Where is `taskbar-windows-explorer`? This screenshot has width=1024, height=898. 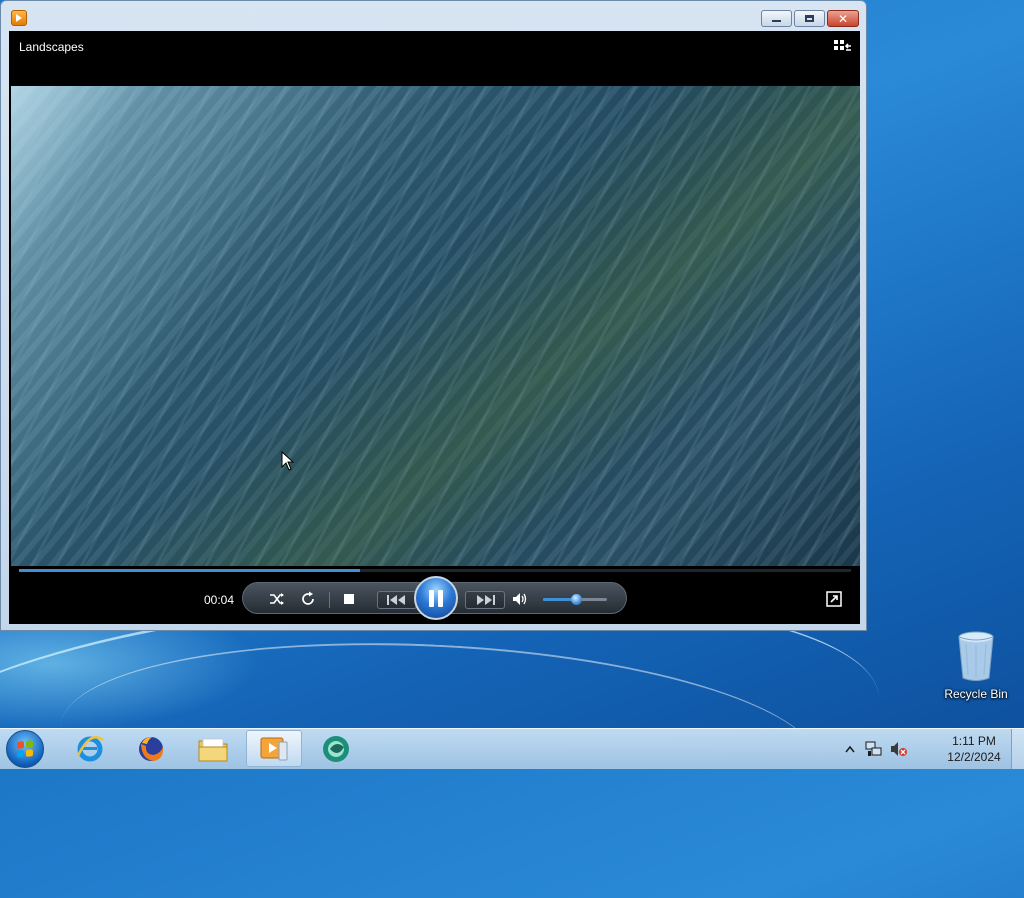 taskbar-windows-explorer is located at coordinates (213, 748).